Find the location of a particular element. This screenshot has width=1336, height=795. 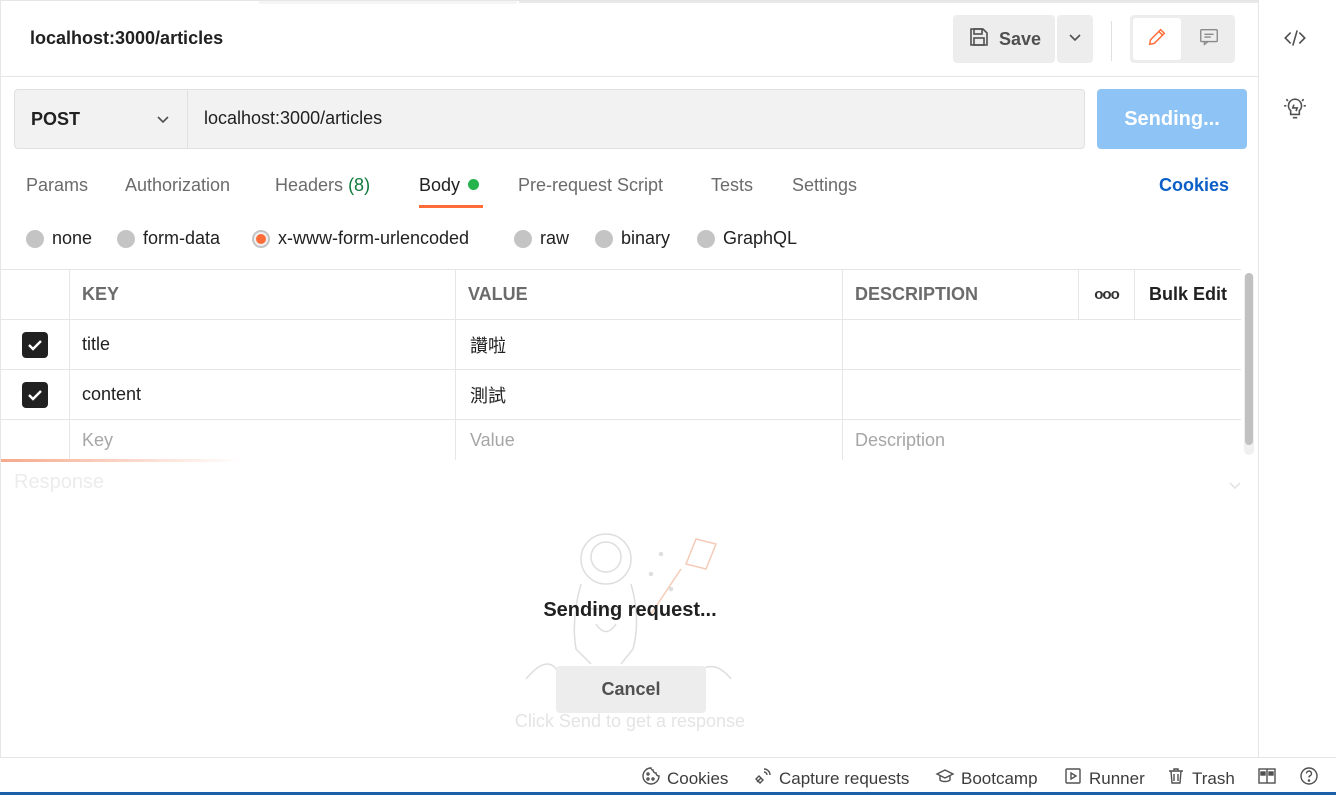

tab-label: Params is located at coordinates (57, 185).